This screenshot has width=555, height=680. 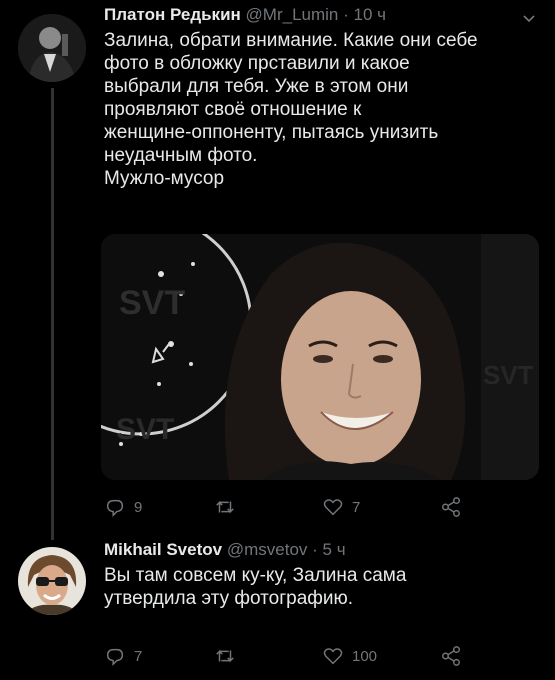 I want to click on thread-line, so click(x=52, y=314).